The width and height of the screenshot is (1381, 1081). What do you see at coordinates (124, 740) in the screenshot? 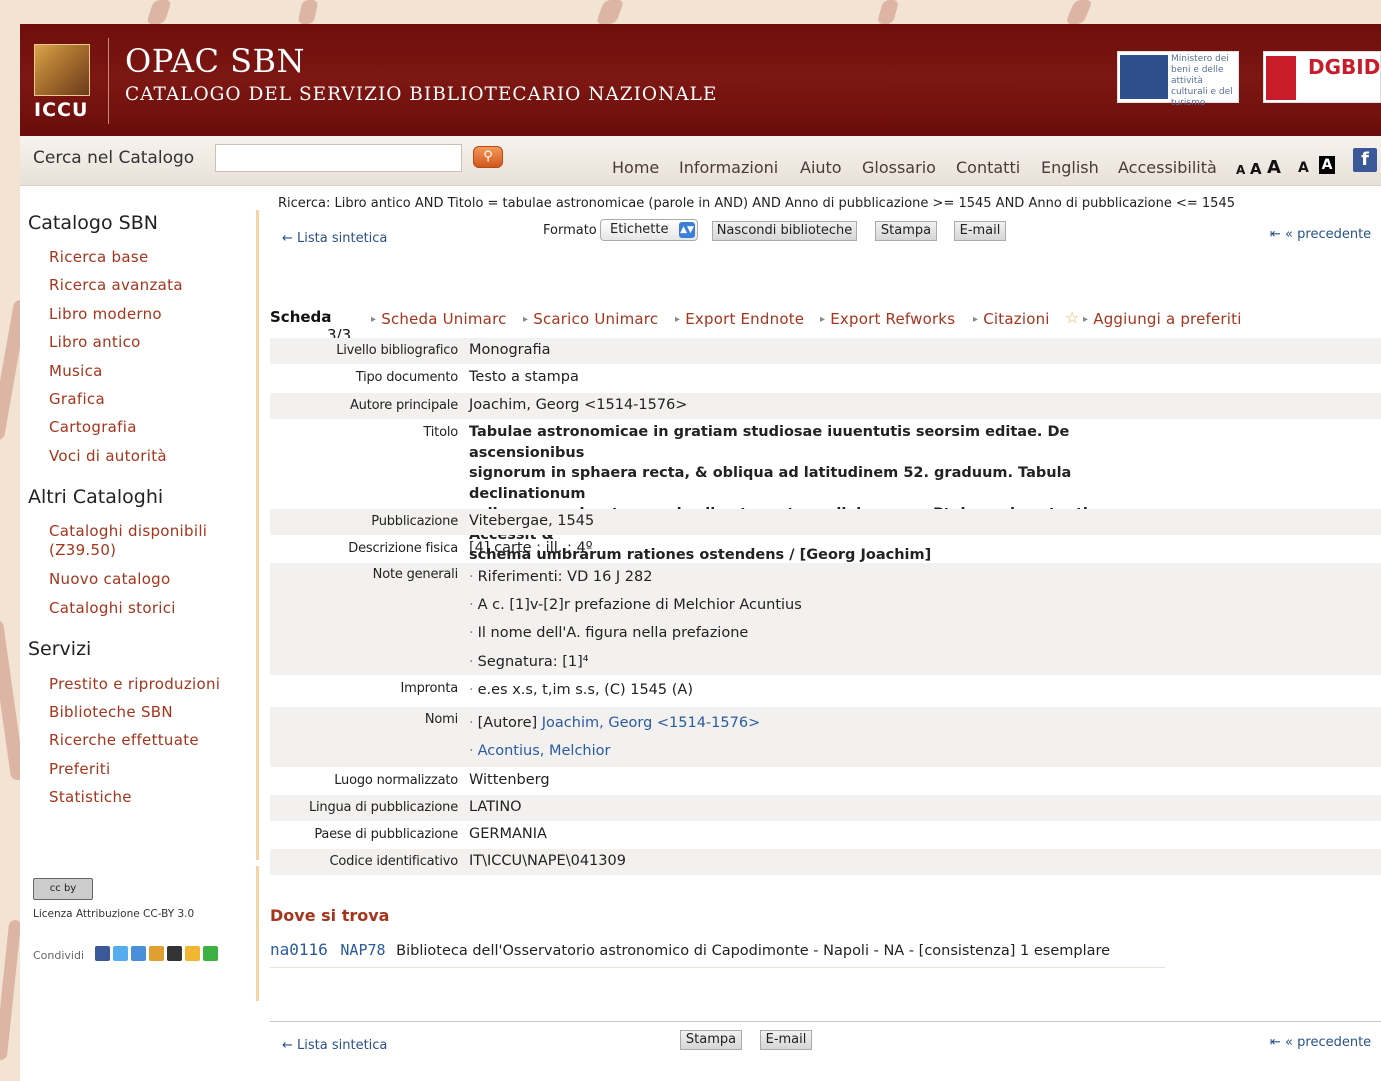
I see `sidebar-item-ricerche: Ricerche effettuate` at bounding box center [124, 740].